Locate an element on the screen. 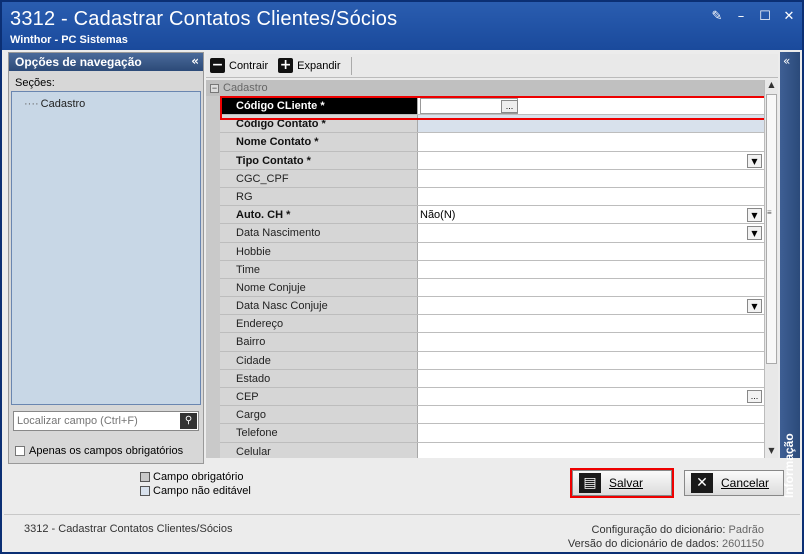 The height and width of the screenshot is (554, 804). grid-row: Nome Conjuje is located at coordinates (492, 288).